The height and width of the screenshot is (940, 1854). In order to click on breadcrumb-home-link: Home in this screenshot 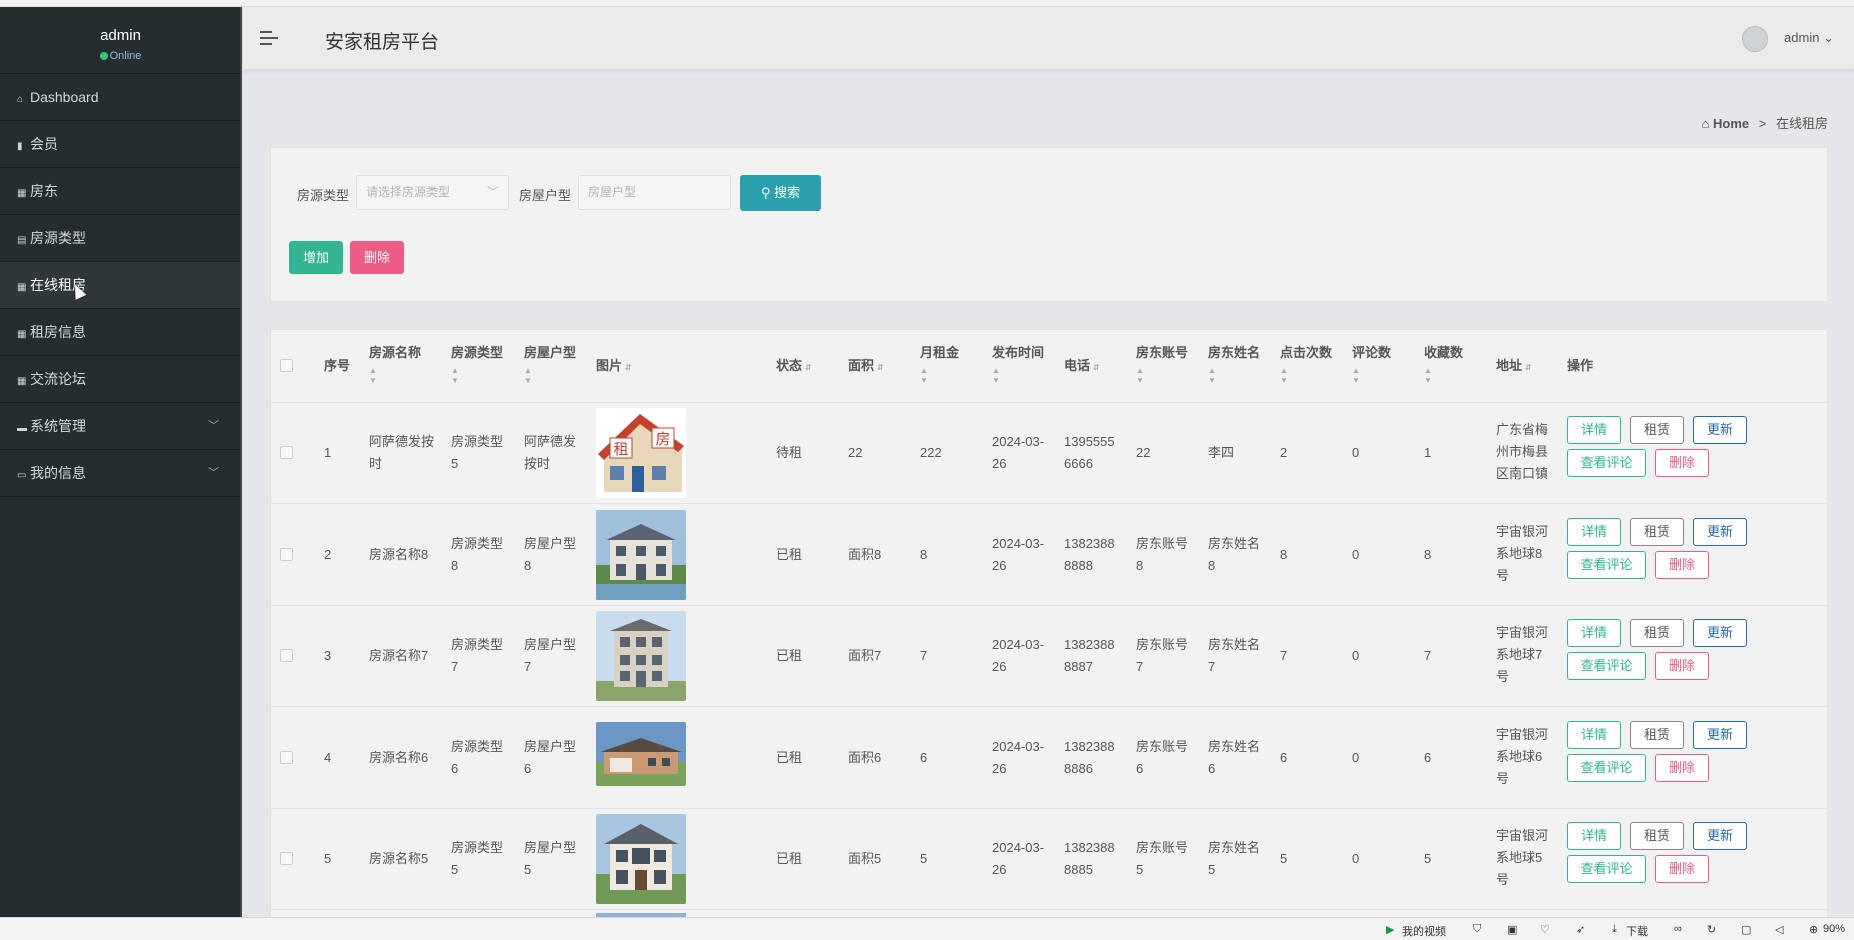, I will do `click(1731, 123)`.